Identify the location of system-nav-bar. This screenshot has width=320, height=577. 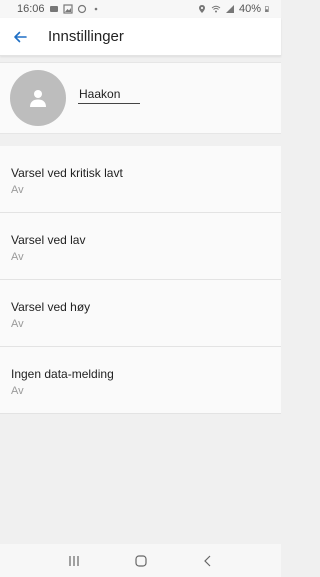
(140, 560).